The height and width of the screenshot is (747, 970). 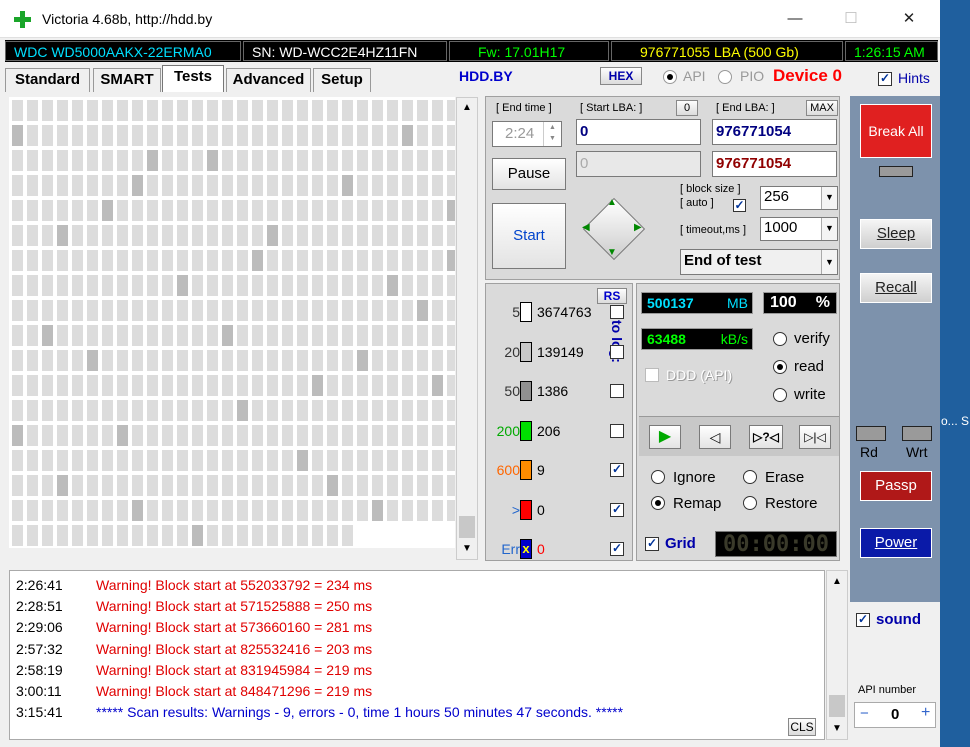 I want to click on stat-row: 600 9 ✓, so click(x=559, y=472).